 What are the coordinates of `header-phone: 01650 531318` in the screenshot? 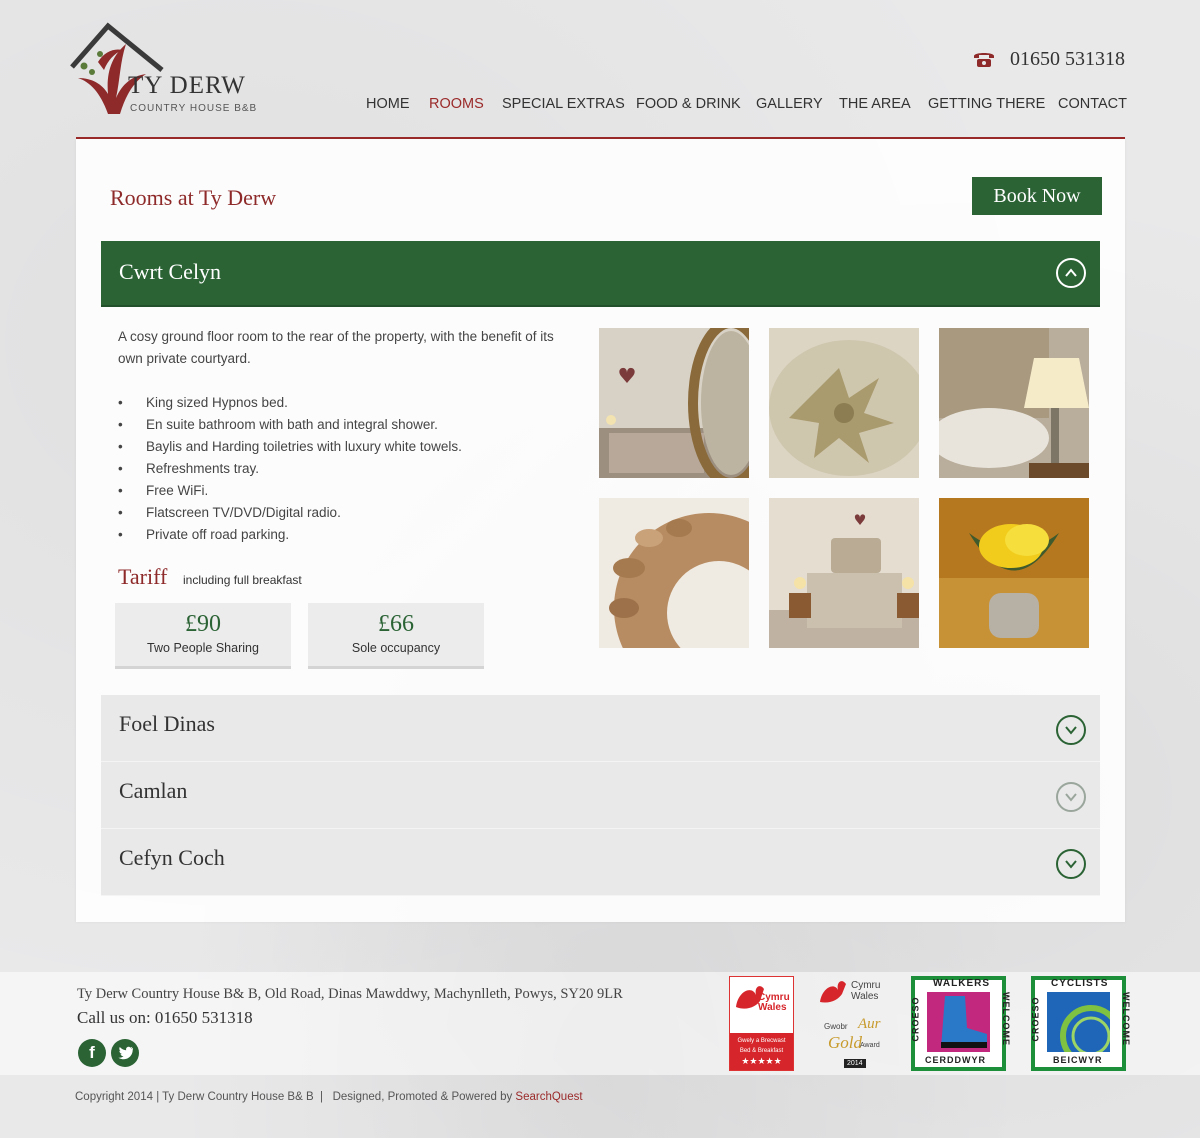 It's located at (1048, 59).